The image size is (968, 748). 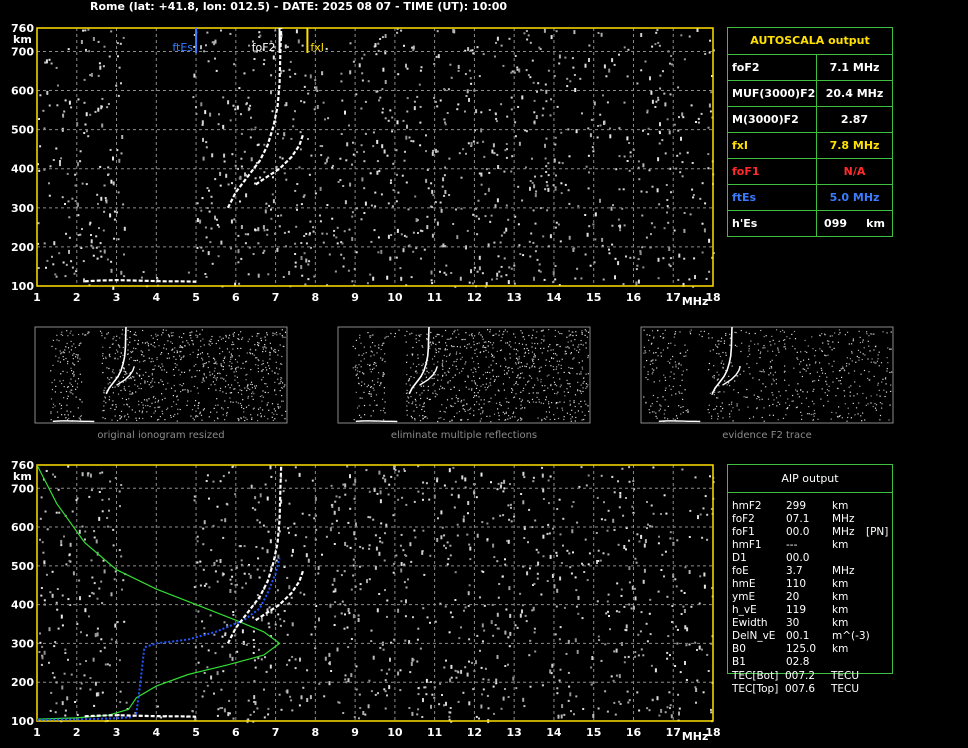 I want to click on aip-tec-value: 007.6, so click(x=800, y=689).